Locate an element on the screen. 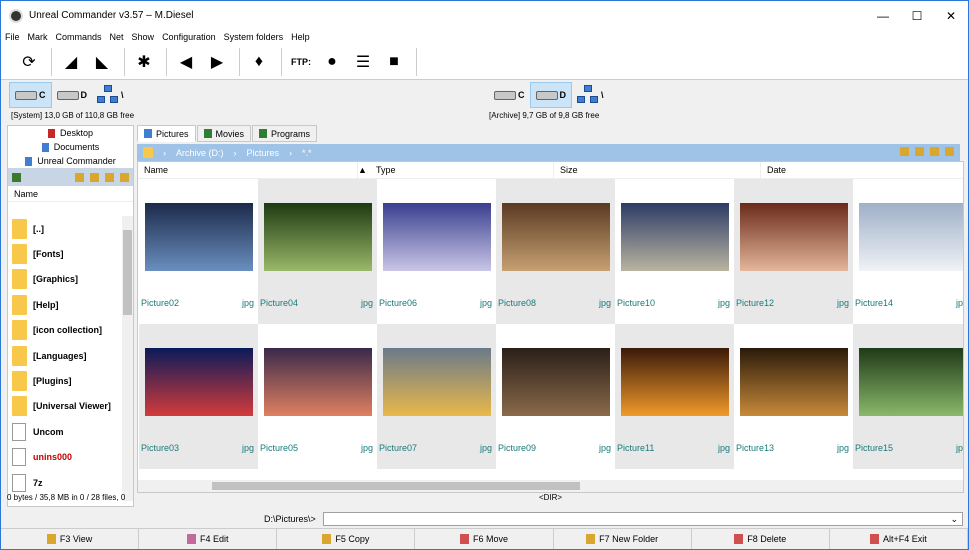 This screenshot has height=550, width=969. column-size: Size is located at coordinates (657, 170).